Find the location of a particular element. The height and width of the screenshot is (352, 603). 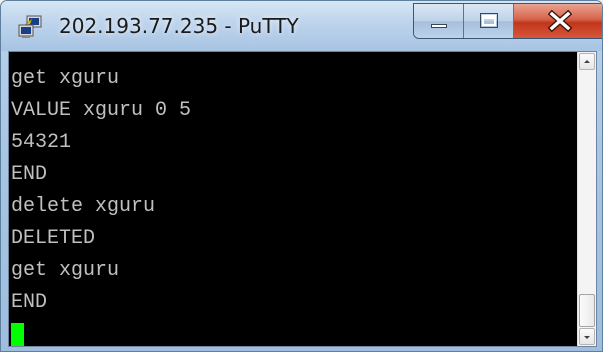

cursor-line is located at coordinates (294, 332).